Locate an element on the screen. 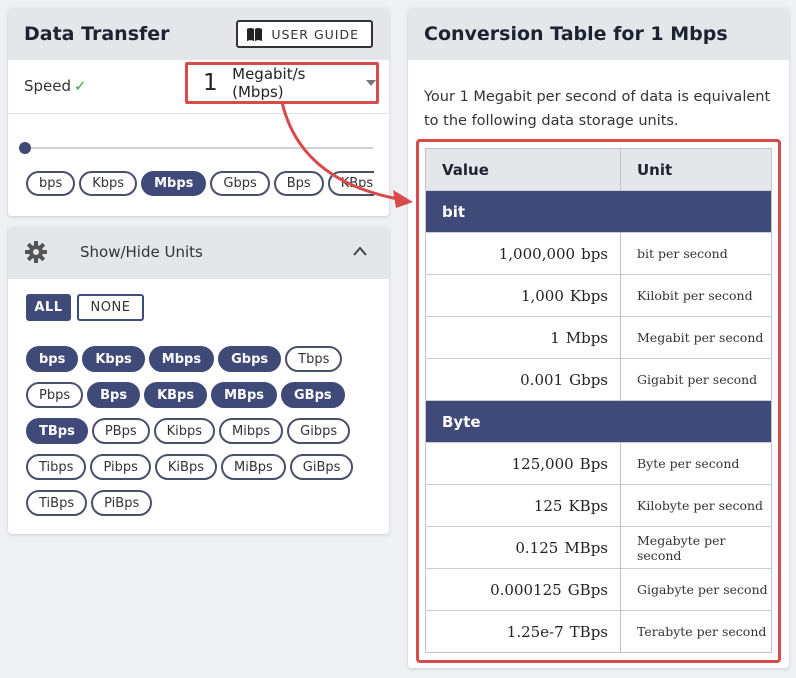 The width and height of the screenshot is (796, 678). all-button: ALL is located at coordinates (48, 307).